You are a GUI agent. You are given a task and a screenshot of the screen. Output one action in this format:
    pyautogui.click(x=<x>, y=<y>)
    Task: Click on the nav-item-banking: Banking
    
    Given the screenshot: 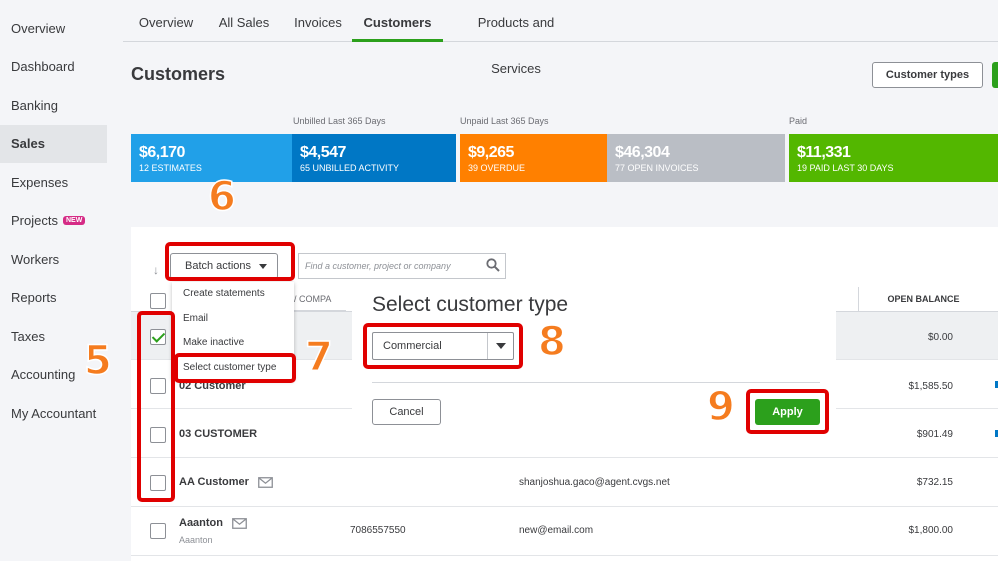 What is the action you would take?
    pyautogui.click(x=61, y=105)
    